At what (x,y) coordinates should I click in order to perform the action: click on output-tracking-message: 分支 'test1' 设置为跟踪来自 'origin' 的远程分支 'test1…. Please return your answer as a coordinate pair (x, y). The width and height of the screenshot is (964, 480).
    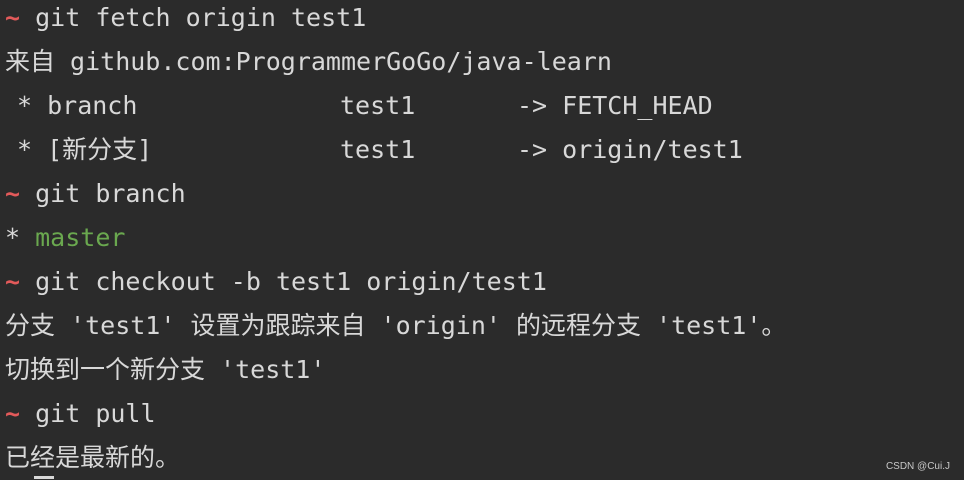
    Looking at the image, I should click on (396, 325).